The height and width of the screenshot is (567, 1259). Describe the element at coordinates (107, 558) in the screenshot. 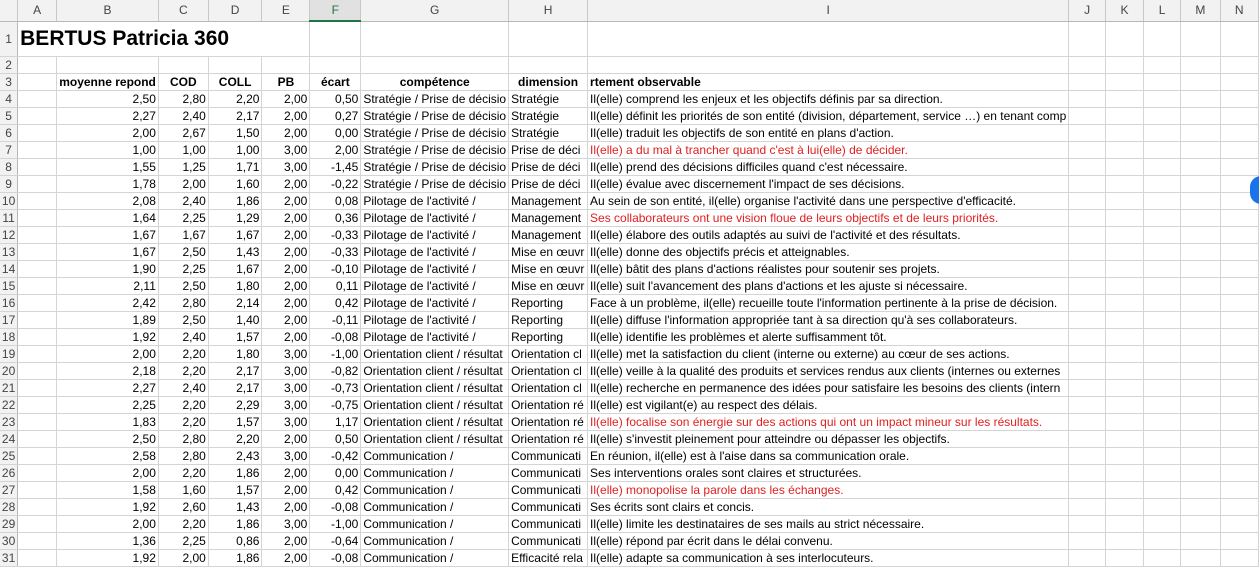

I see `cell-moyenne: 1,92` at that location.